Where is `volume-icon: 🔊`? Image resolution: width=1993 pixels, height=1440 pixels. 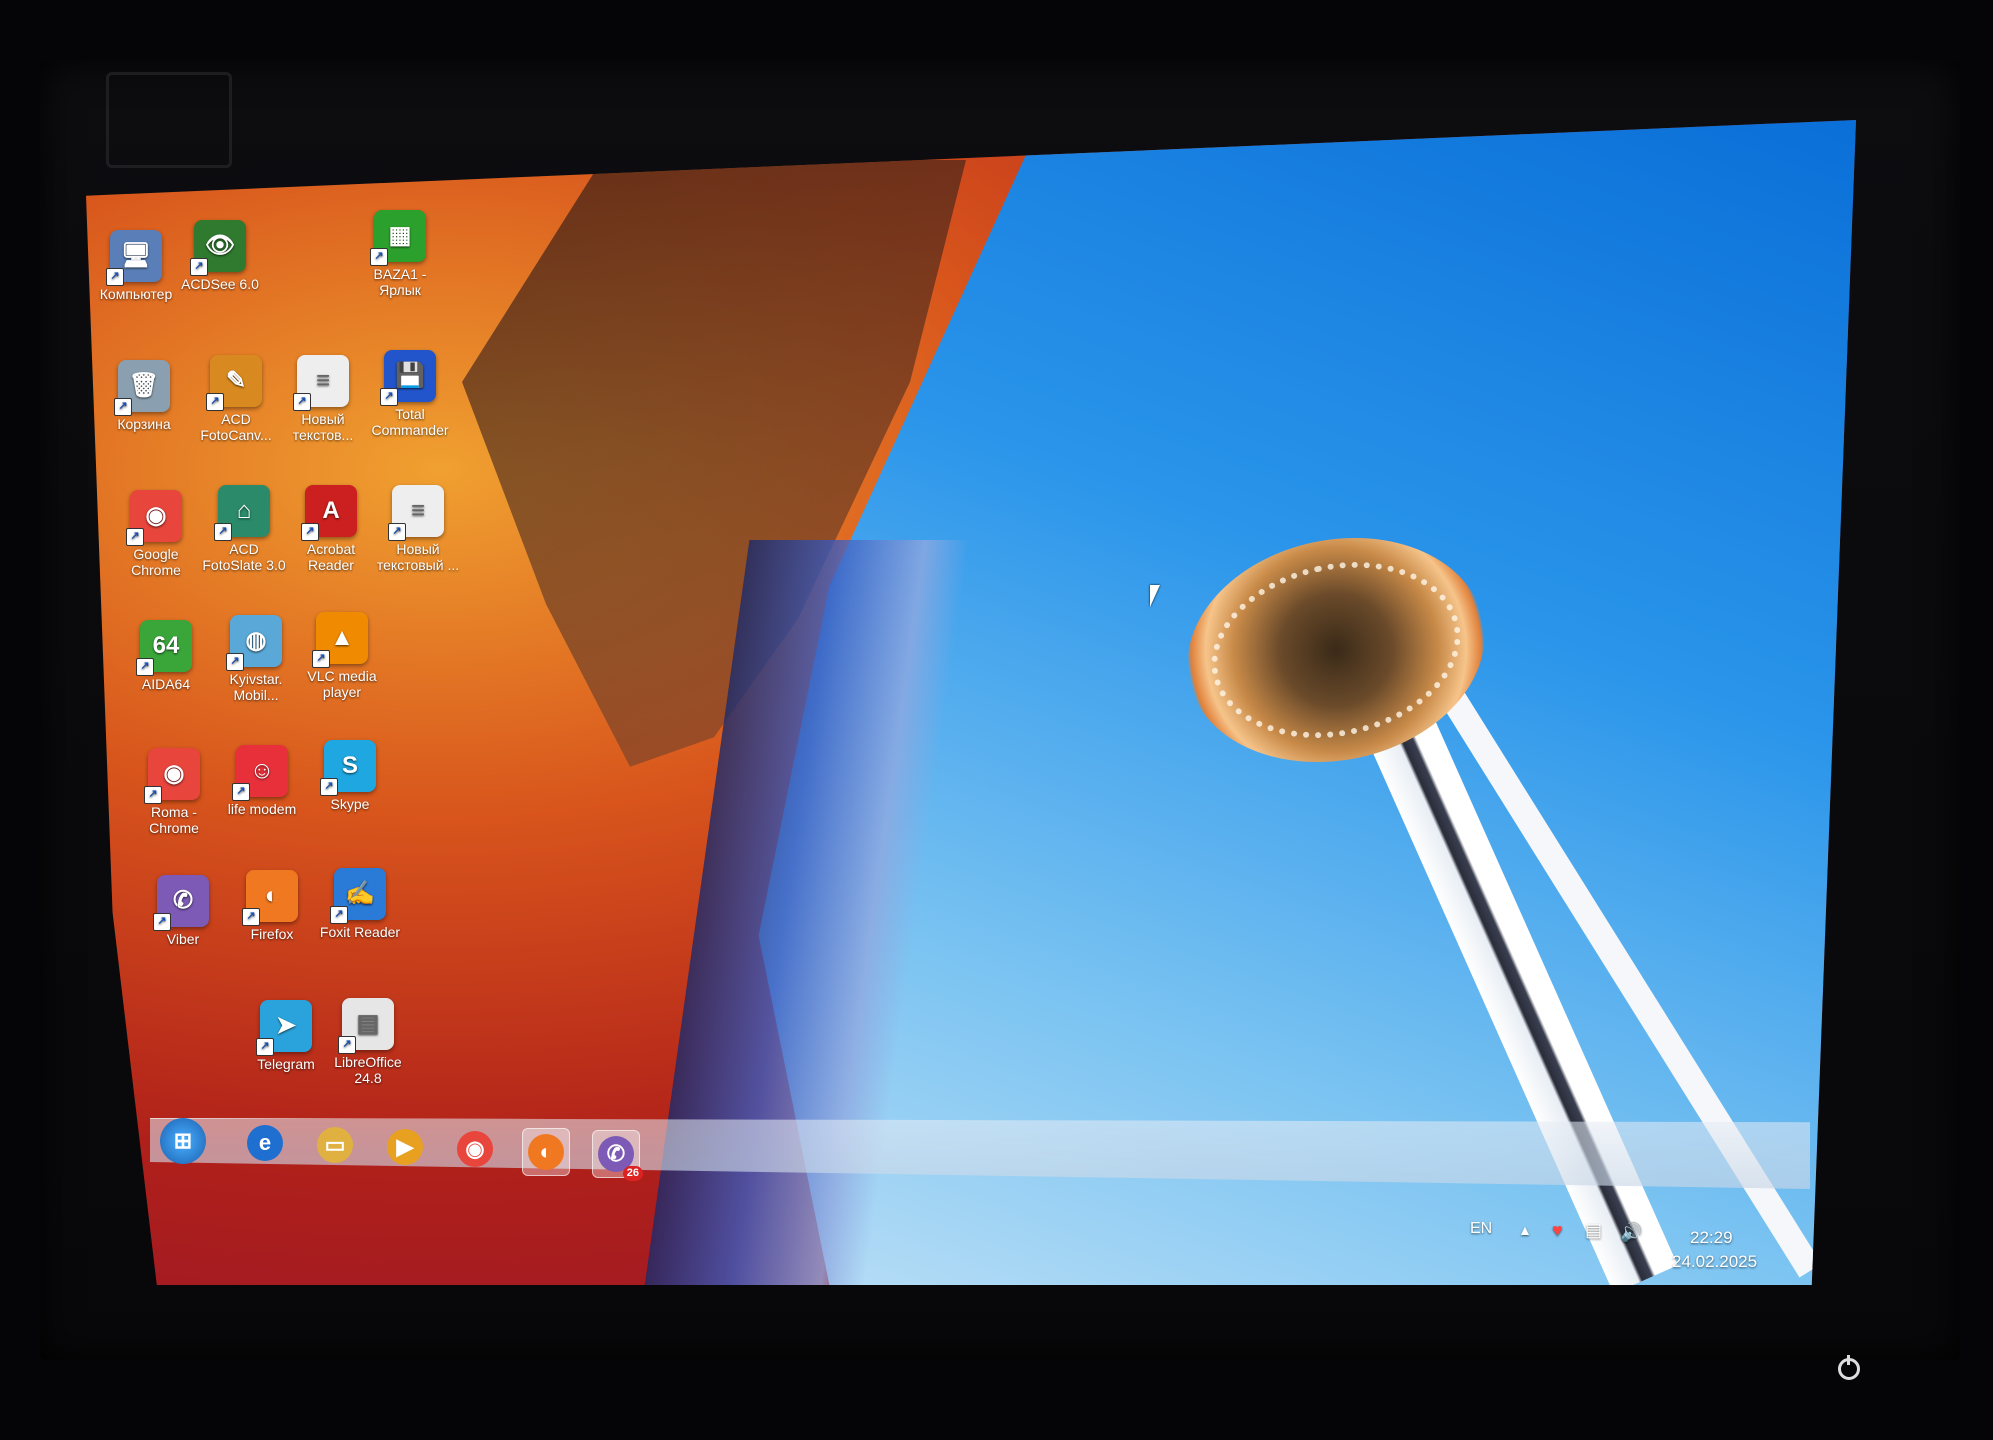 volume-icon: 🔊 is located at coordinates (1631, 1232).